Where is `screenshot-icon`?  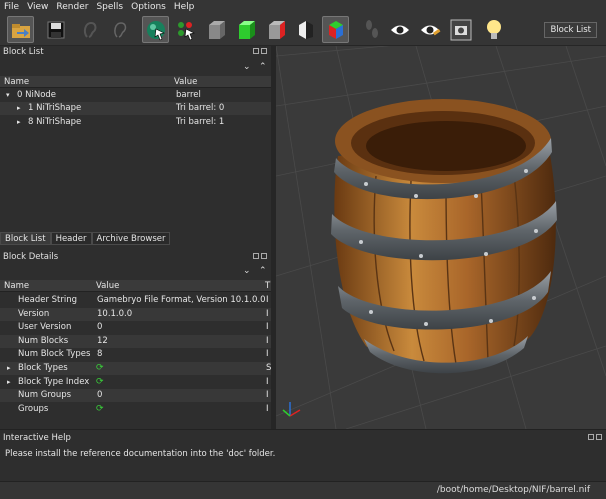 screenshot-icon is located at coordinates (460, 29).